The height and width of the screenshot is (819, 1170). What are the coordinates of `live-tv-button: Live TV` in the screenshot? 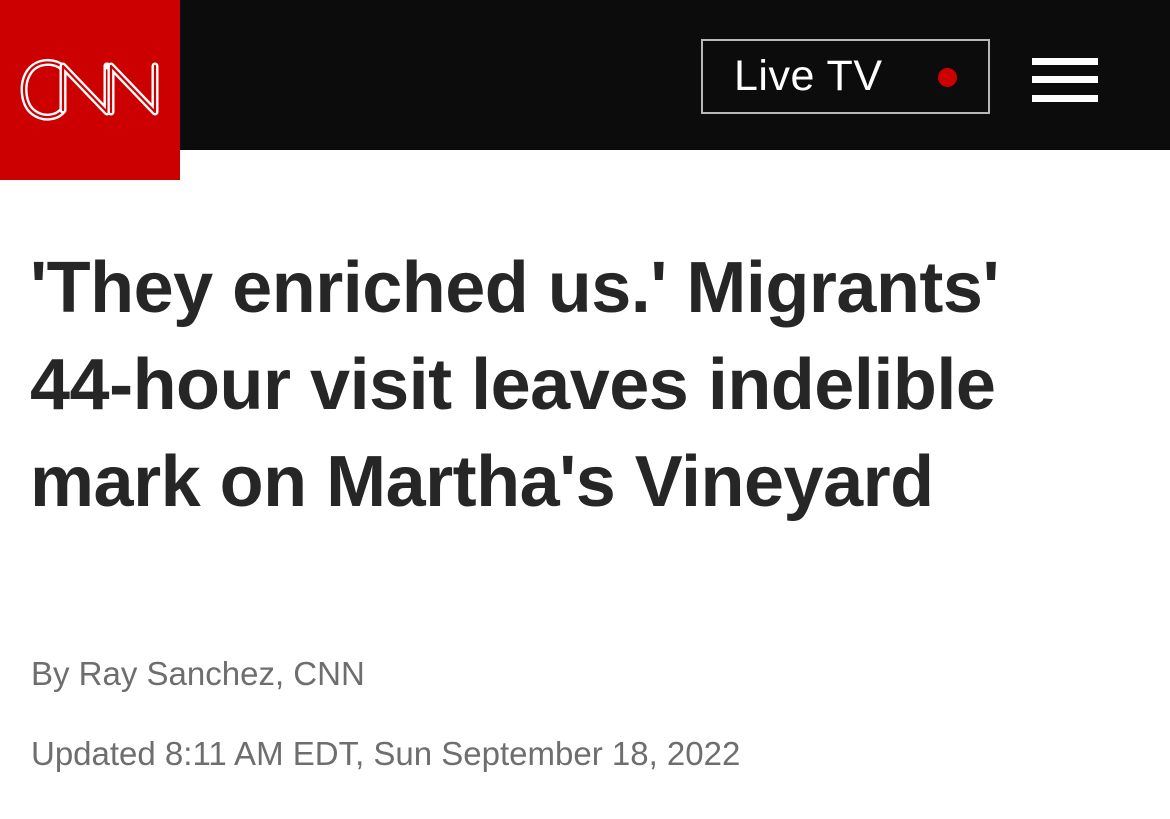 It's located at (845, 76).